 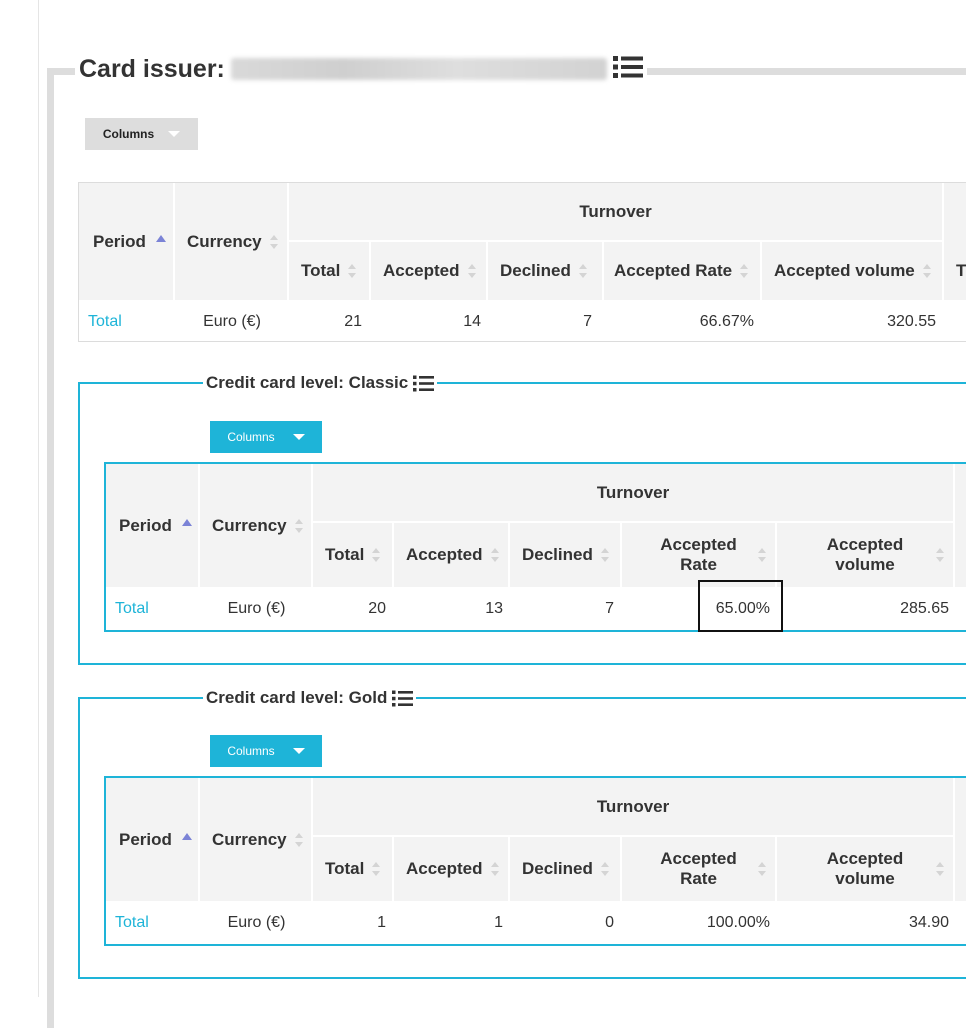 I want to click on card-issuer-legend: Card issuer:, so click(x=361, y=69).